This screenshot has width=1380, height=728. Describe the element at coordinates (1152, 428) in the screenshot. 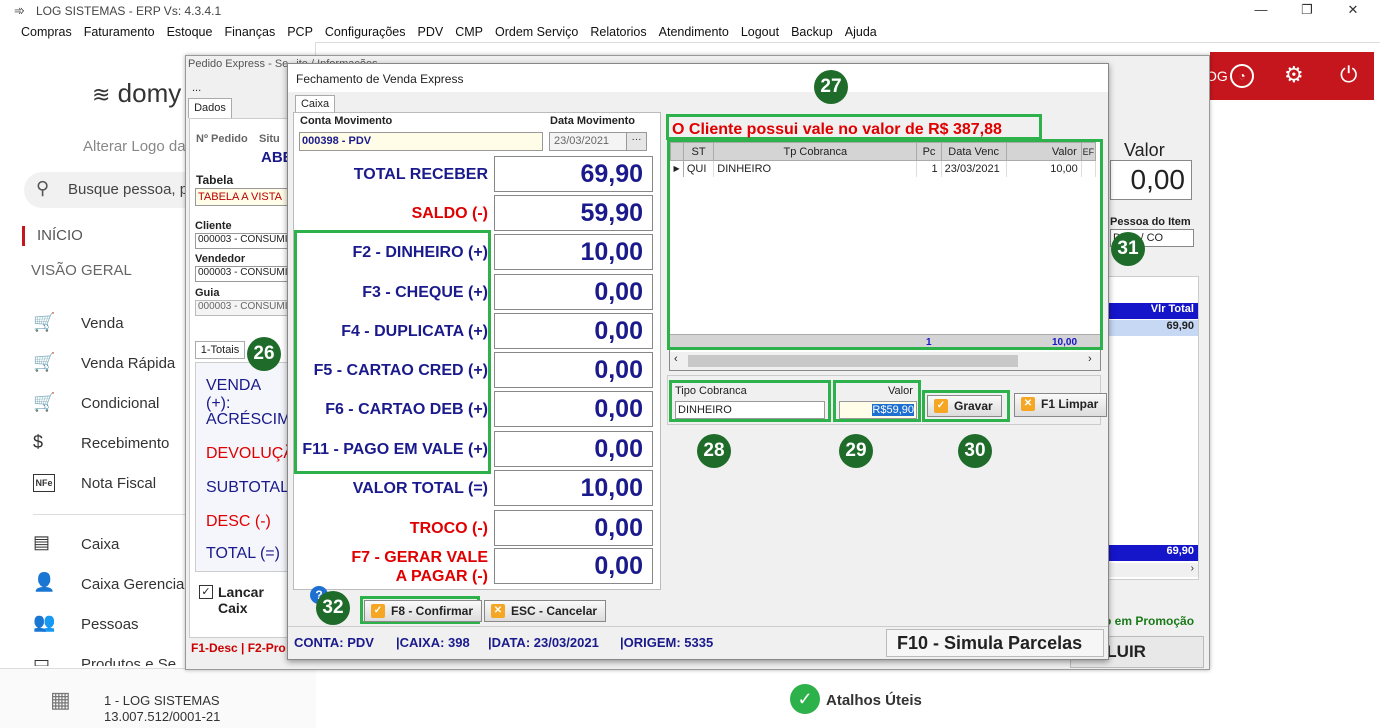

I see `items-total-panel: Vlr Total 69,90 69,90 ›` at that location.